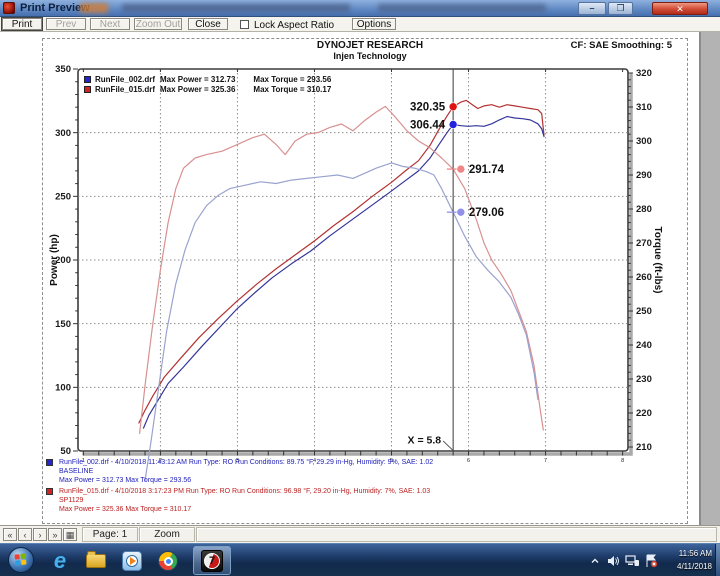 The width and height of the screenshot is (720, 576). Describe the element at coordinates (644, 209) in the screenshot. I see `tick-label-torque: 280` at that location.